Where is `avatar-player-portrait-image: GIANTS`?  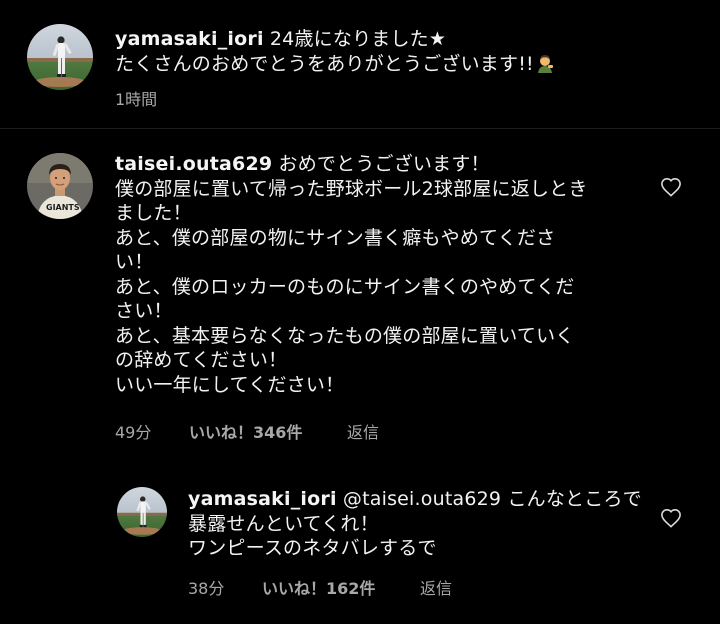 avatar-player-portrait-image: GIANTS is located at coordinates (60, 186).